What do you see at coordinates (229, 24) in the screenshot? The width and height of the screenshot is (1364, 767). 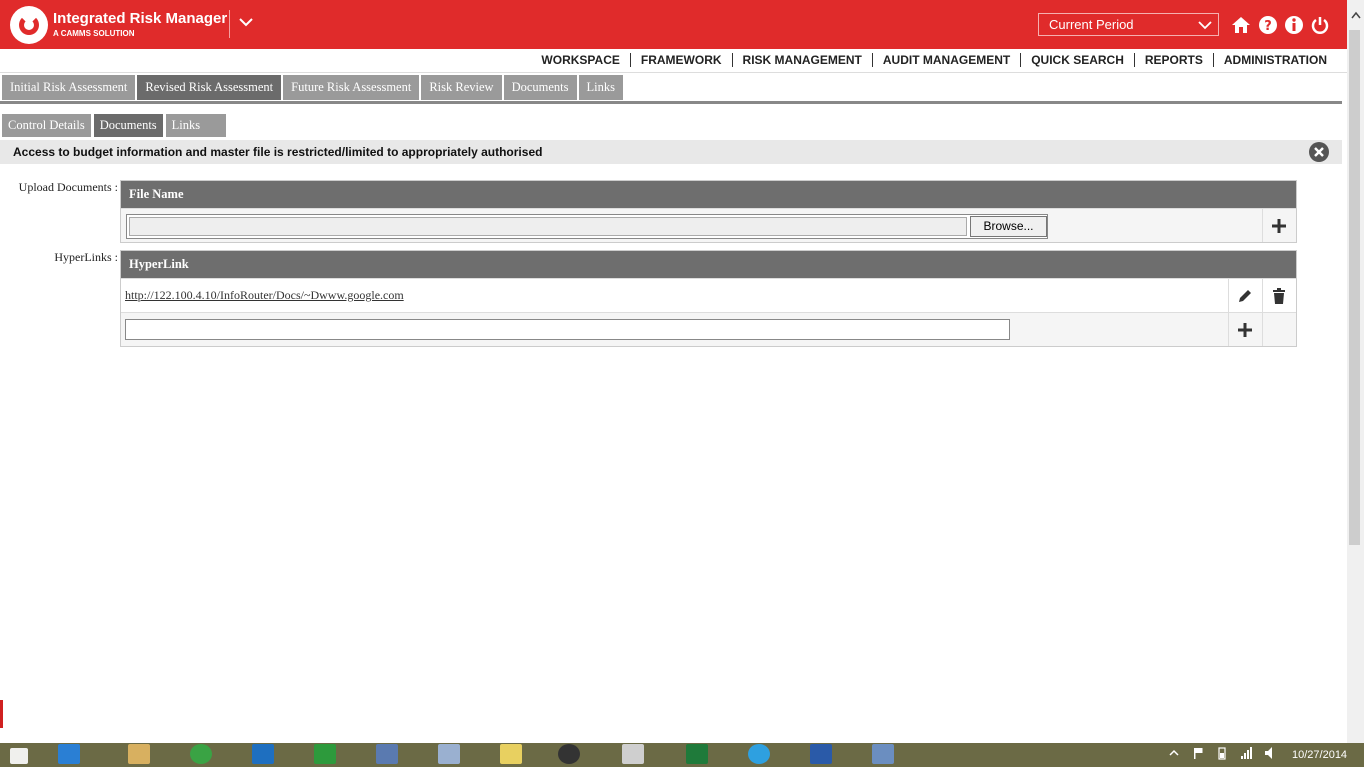 I see `title-divider` at bounding box center [229, 24].